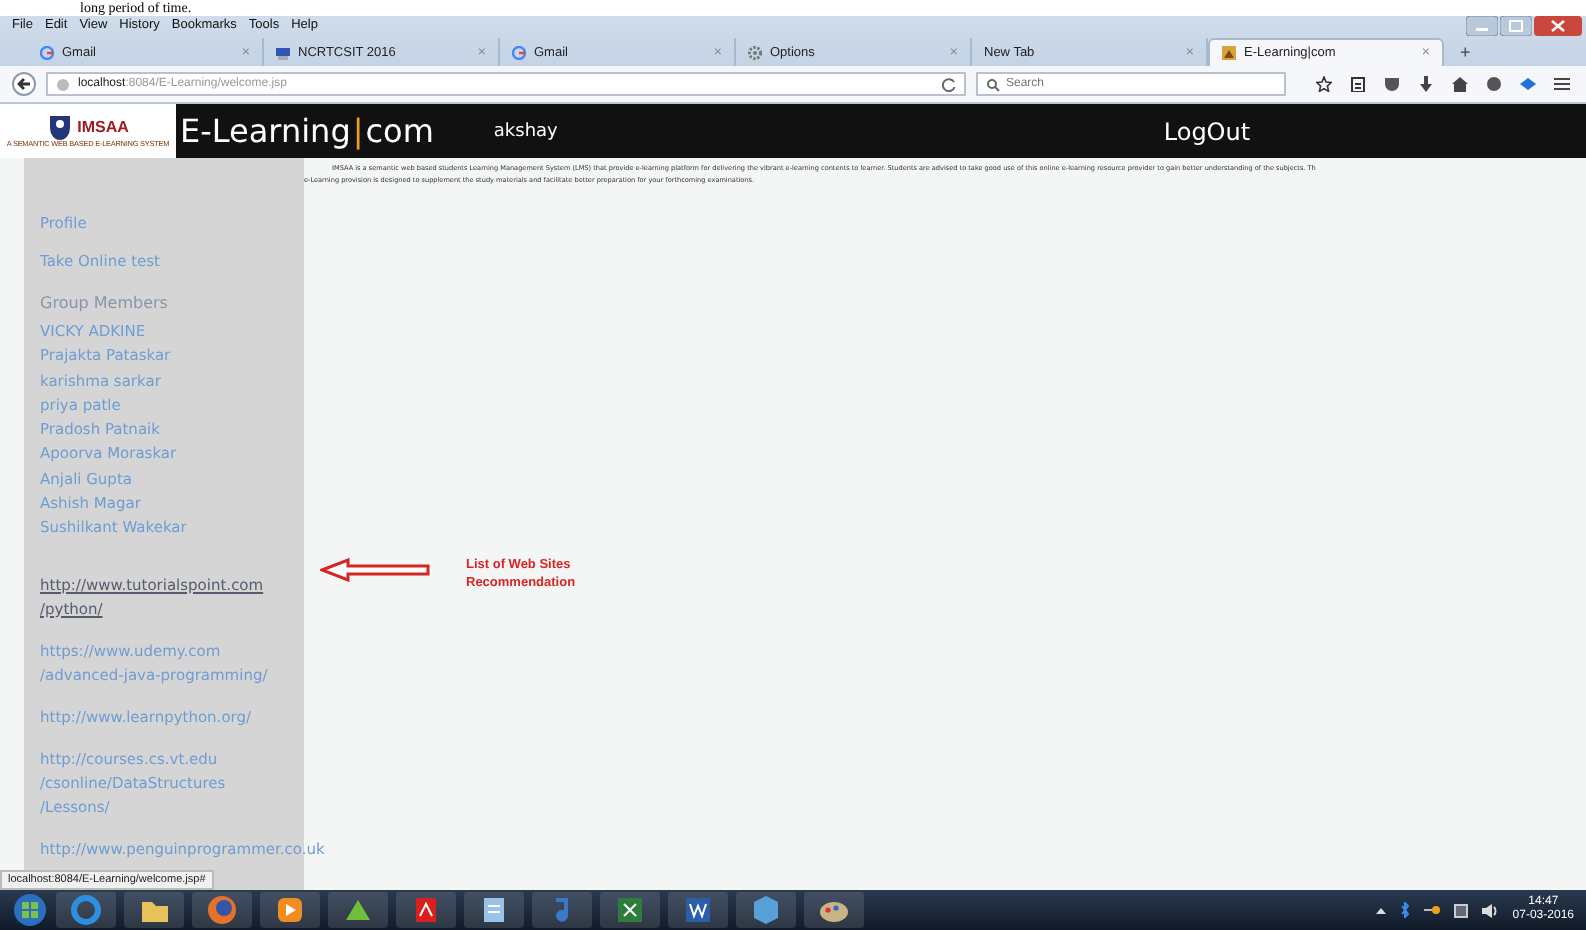  I want to click on palette-icon, so click(834, 910).